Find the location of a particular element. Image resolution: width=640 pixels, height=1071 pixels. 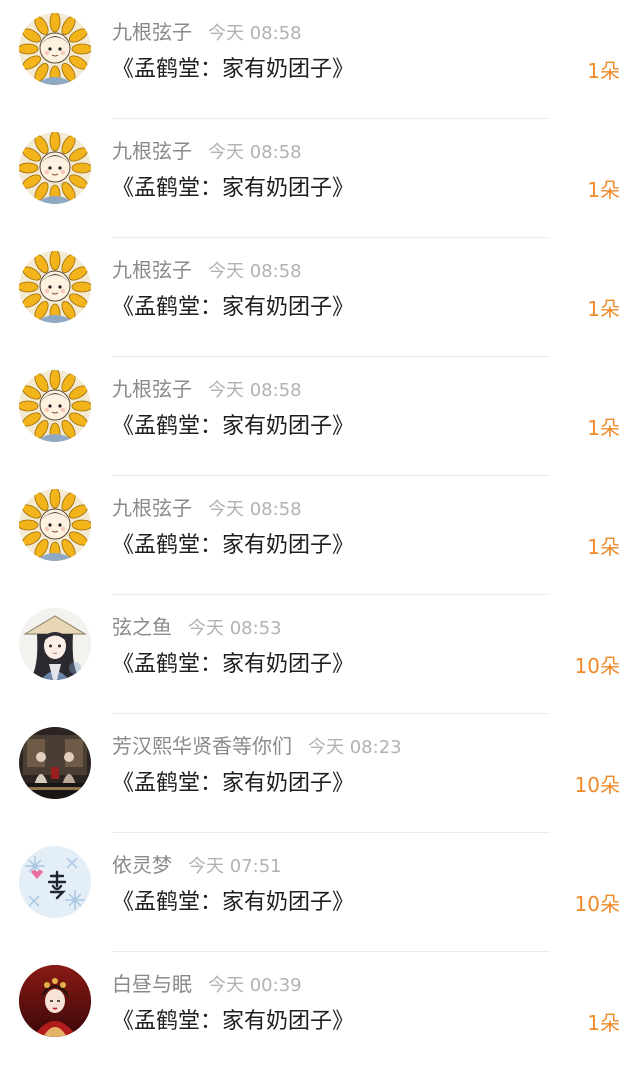

list-item: 芳汉熙华贤香等你们 今天 08:23 《孟鹤堂：家有奶团子》 10朵 is located at coordinates (320, 773).